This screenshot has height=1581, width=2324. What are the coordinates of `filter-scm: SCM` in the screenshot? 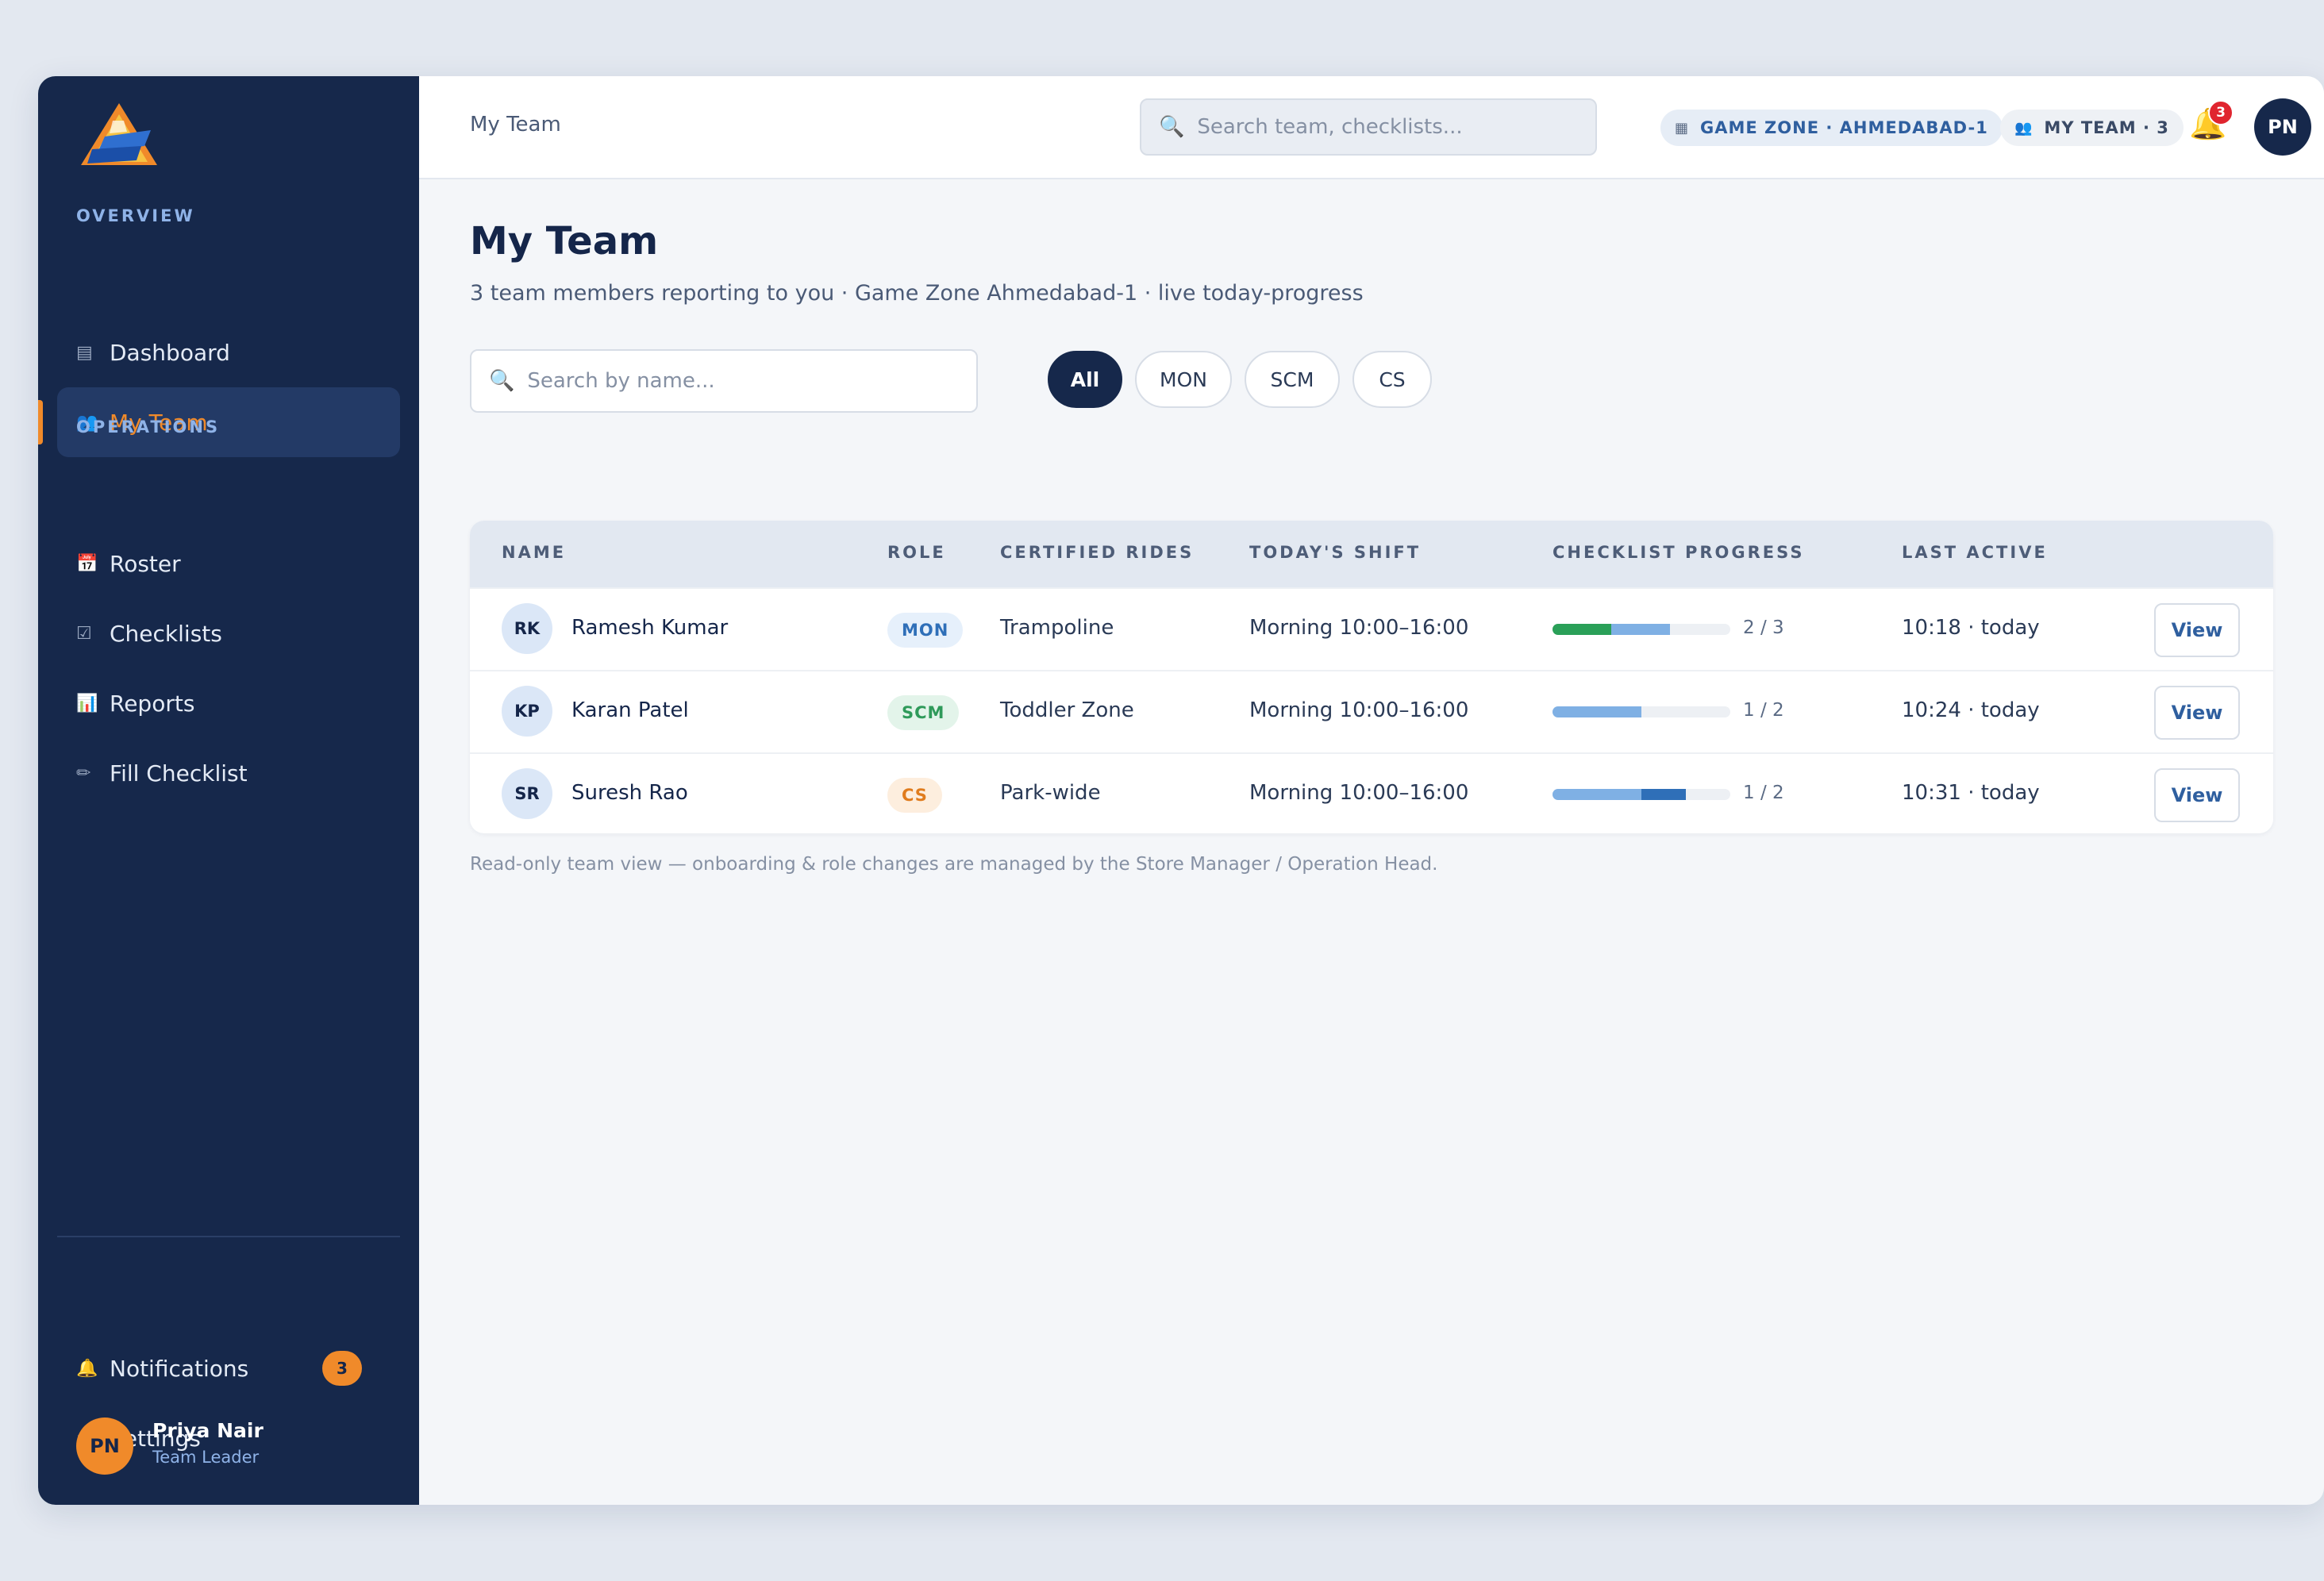 It's located at (1292, 379).